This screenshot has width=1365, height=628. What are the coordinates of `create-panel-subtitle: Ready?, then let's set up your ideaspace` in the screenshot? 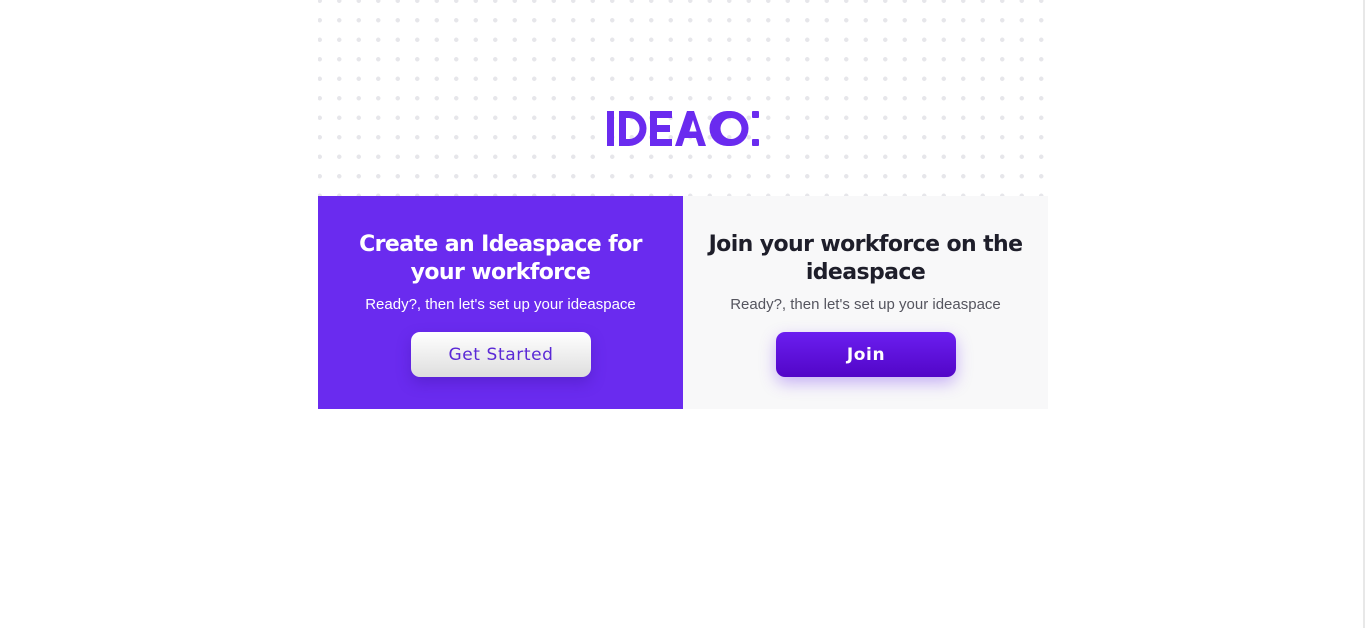 It's located at (500, 304).